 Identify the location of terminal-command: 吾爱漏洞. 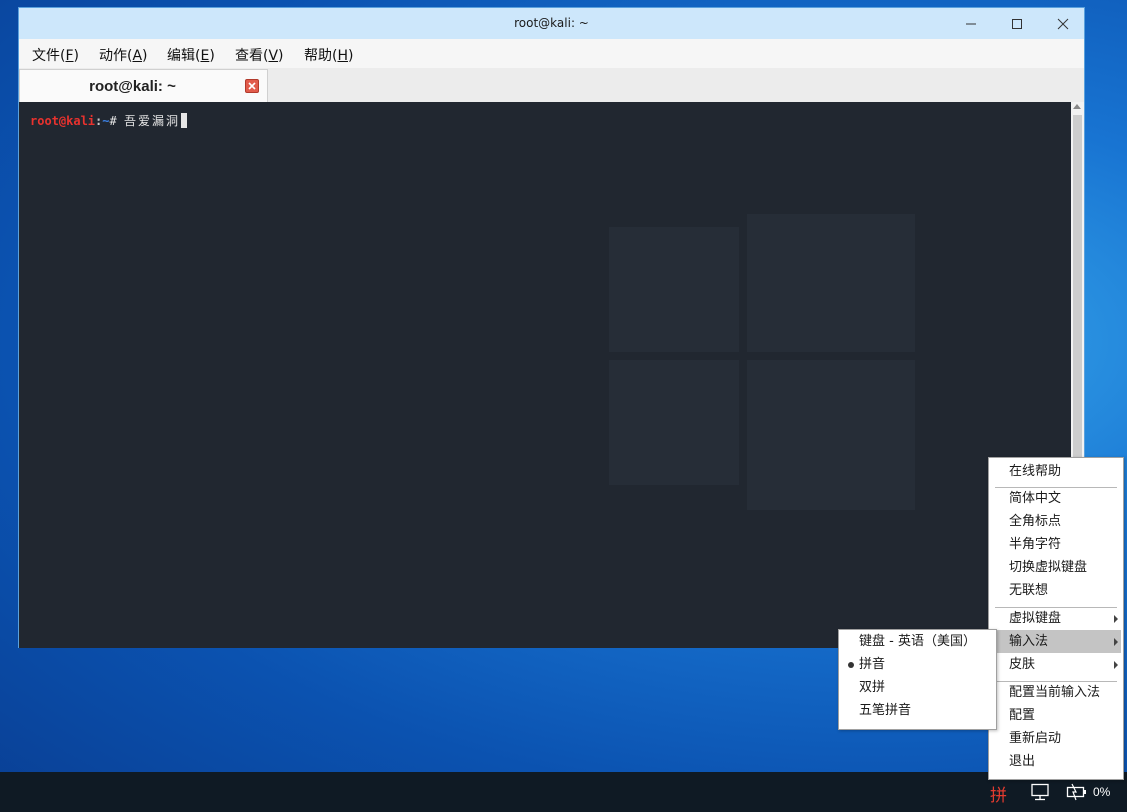
(151, 121).